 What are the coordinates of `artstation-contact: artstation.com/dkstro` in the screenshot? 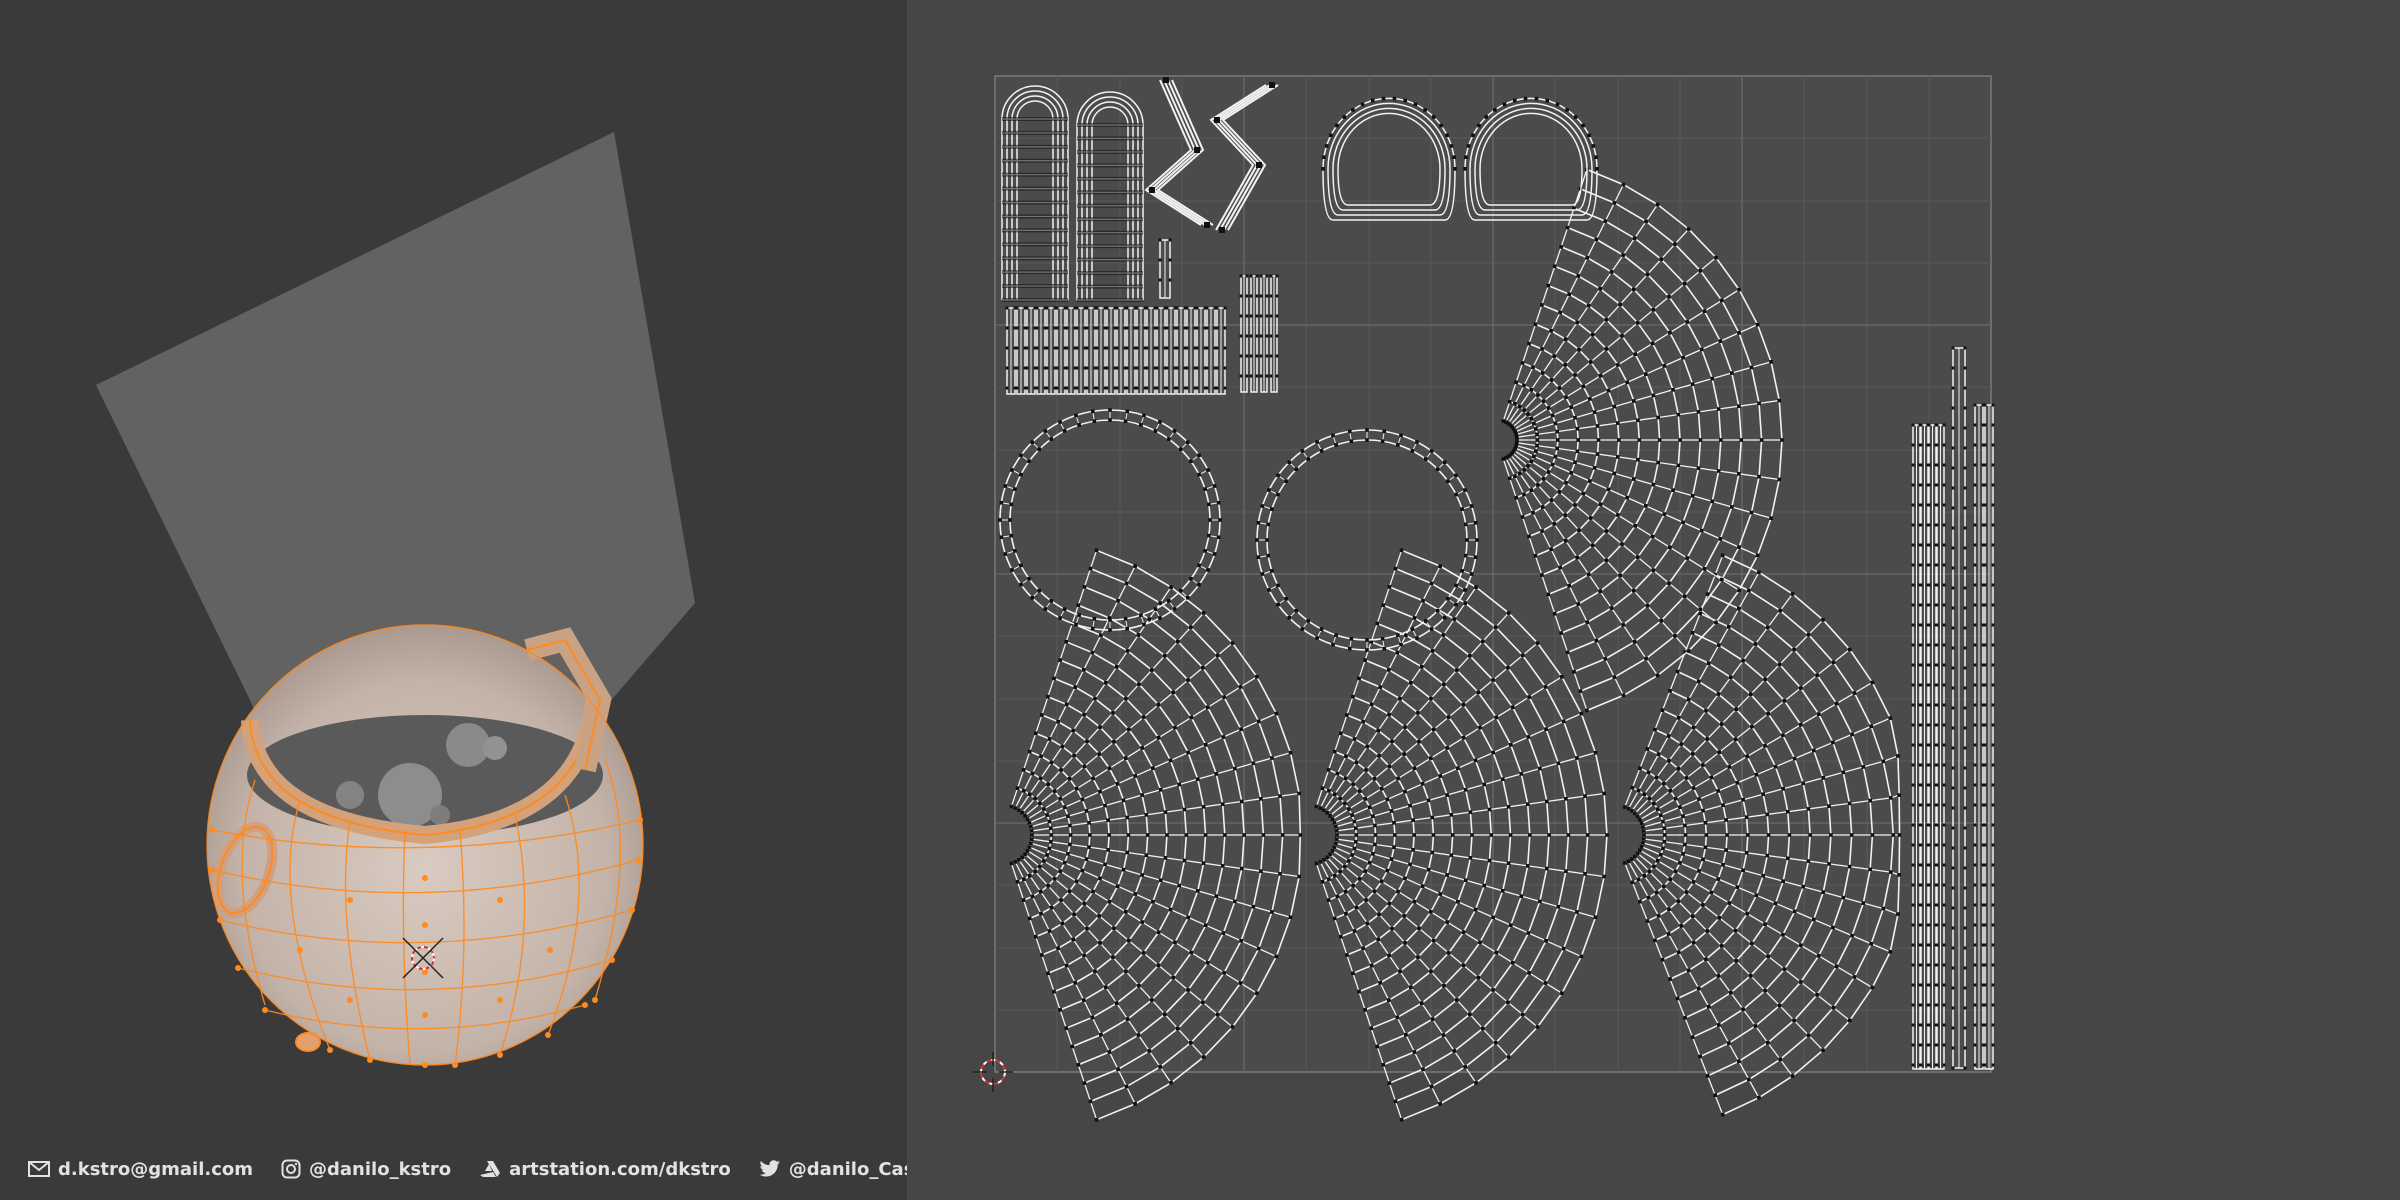 It's located at (605, 1169).